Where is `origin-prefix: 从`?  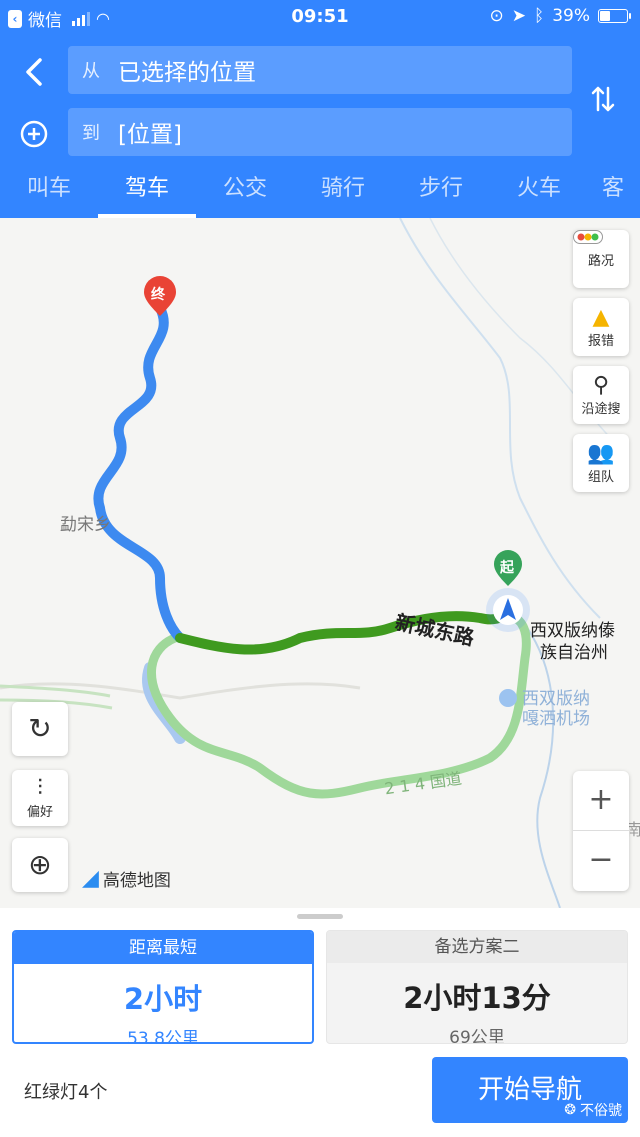
origin-prefix: 从 is located at coordinates (91, 71).